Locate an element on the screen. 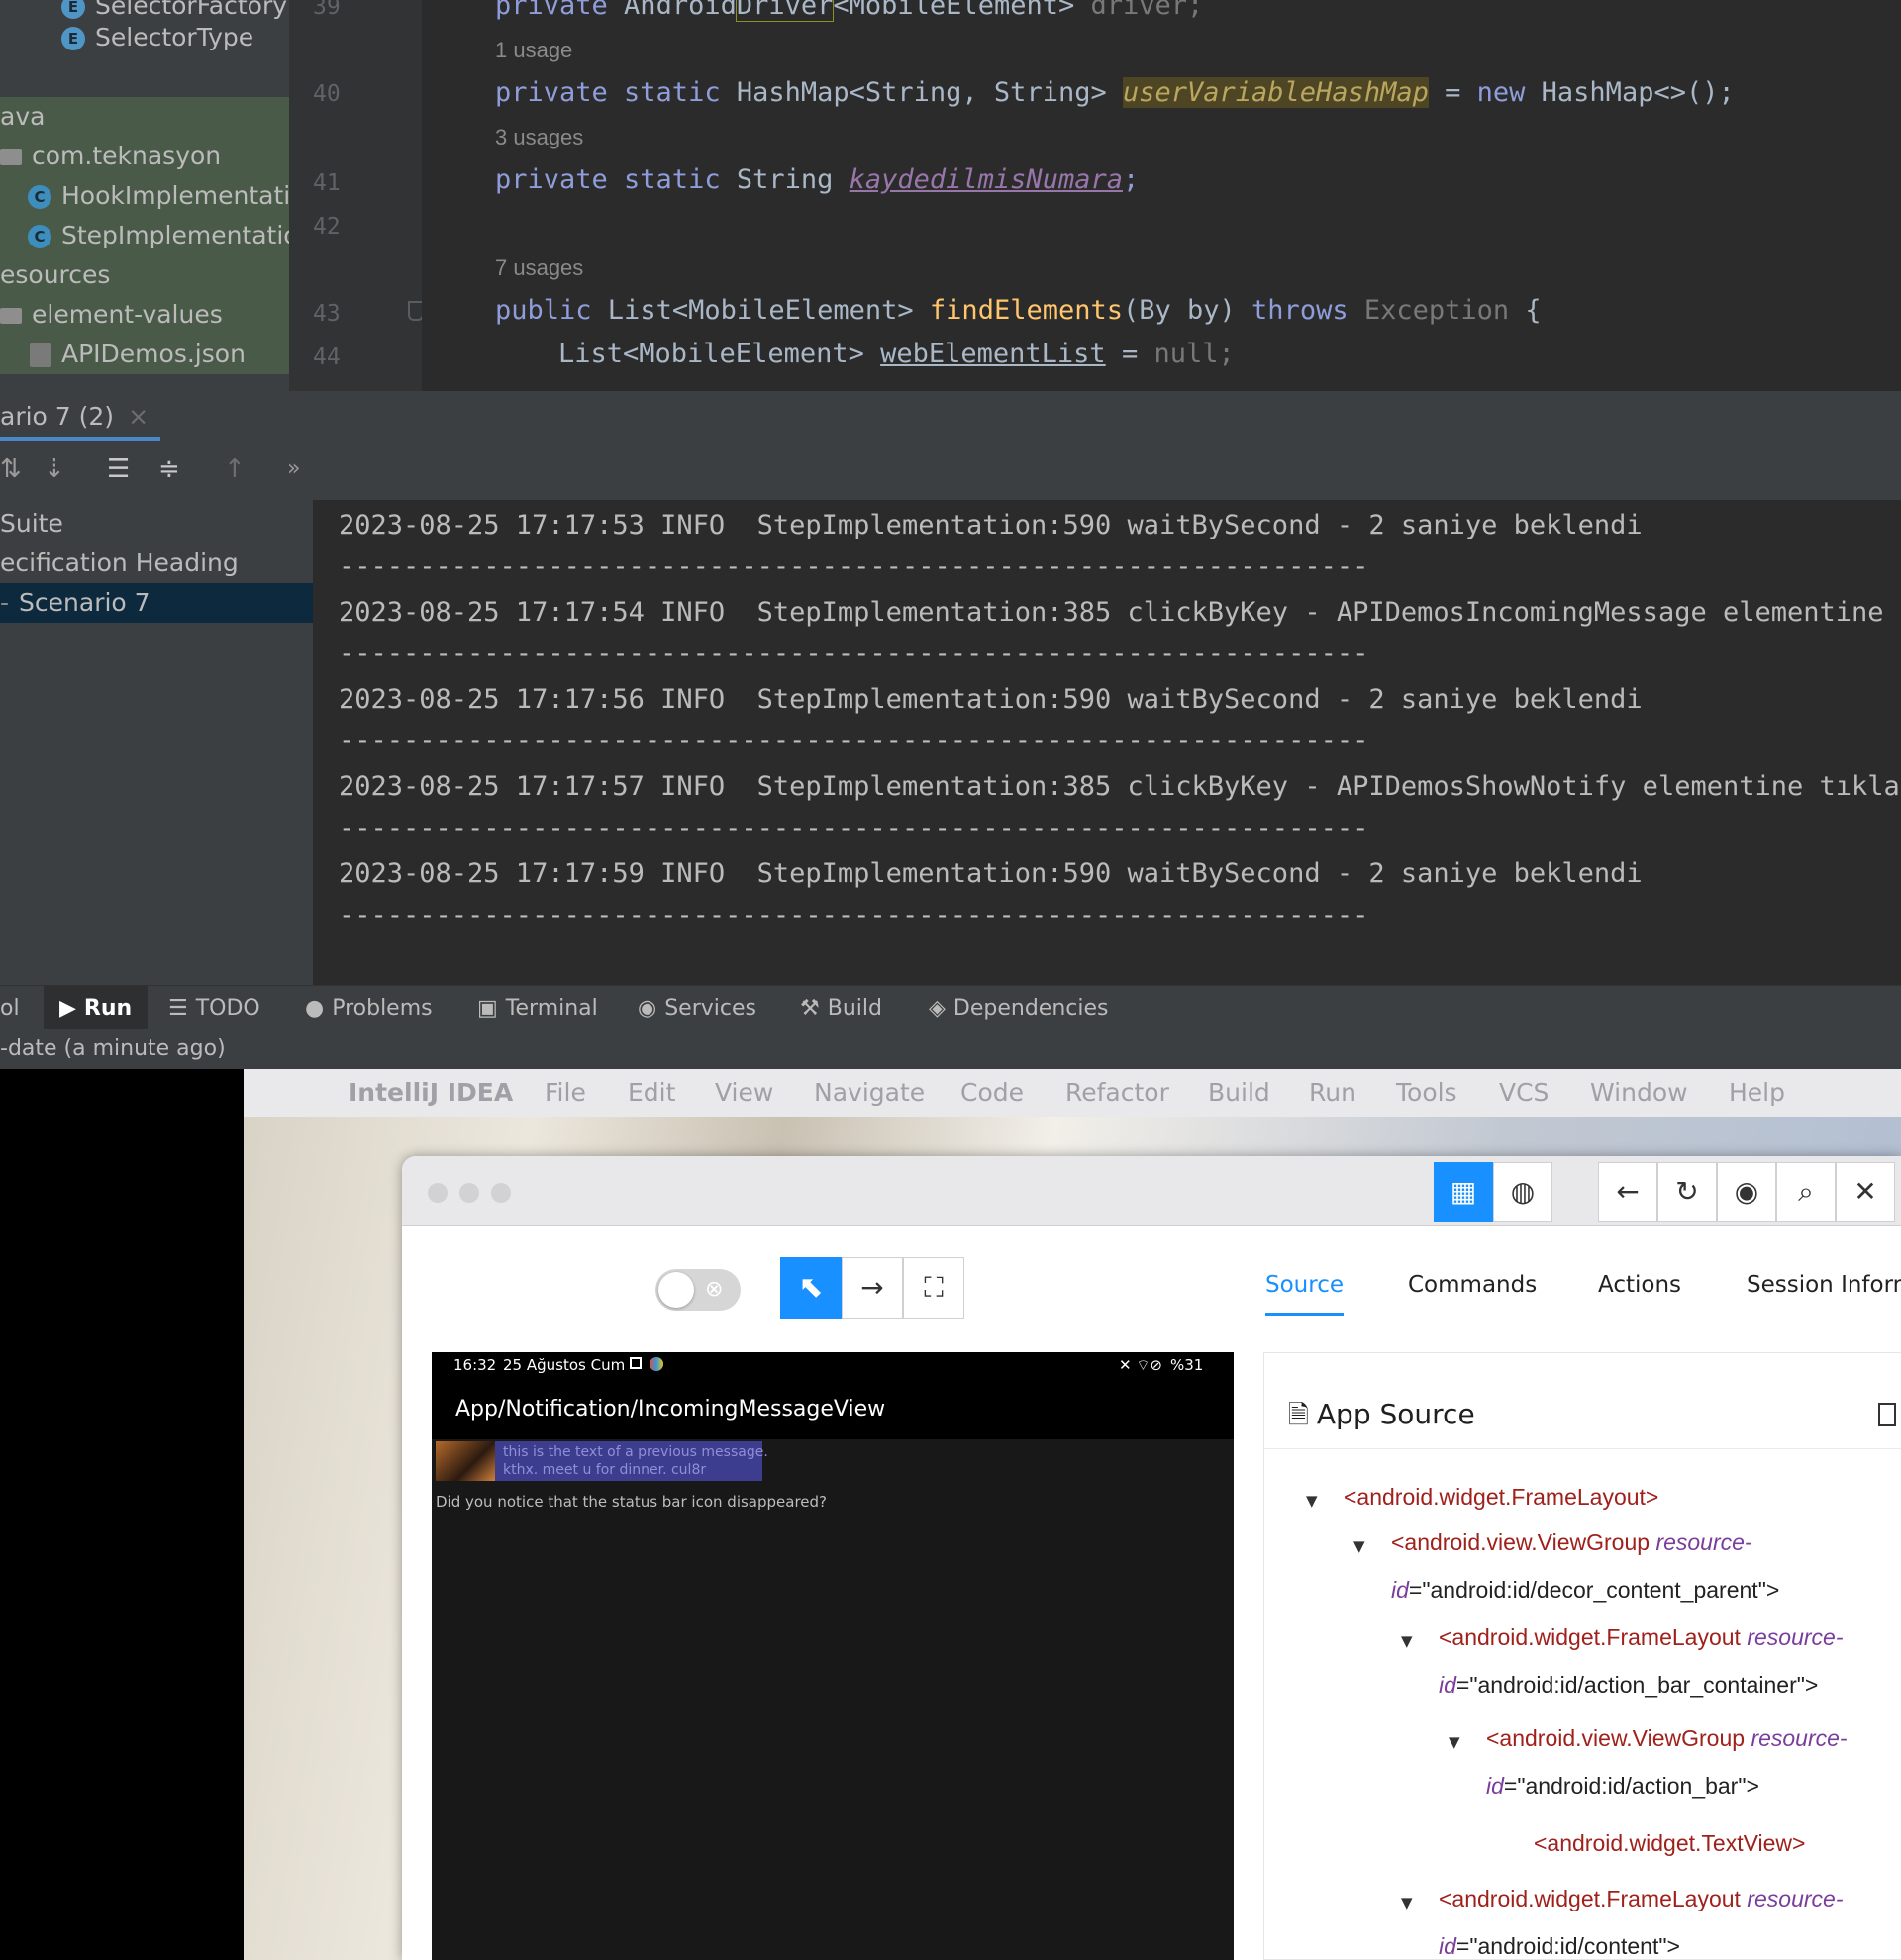 The width and height of the screenshot is (1901, 1960). usage-hint: 1 usage is located at coordinates (533, 50).